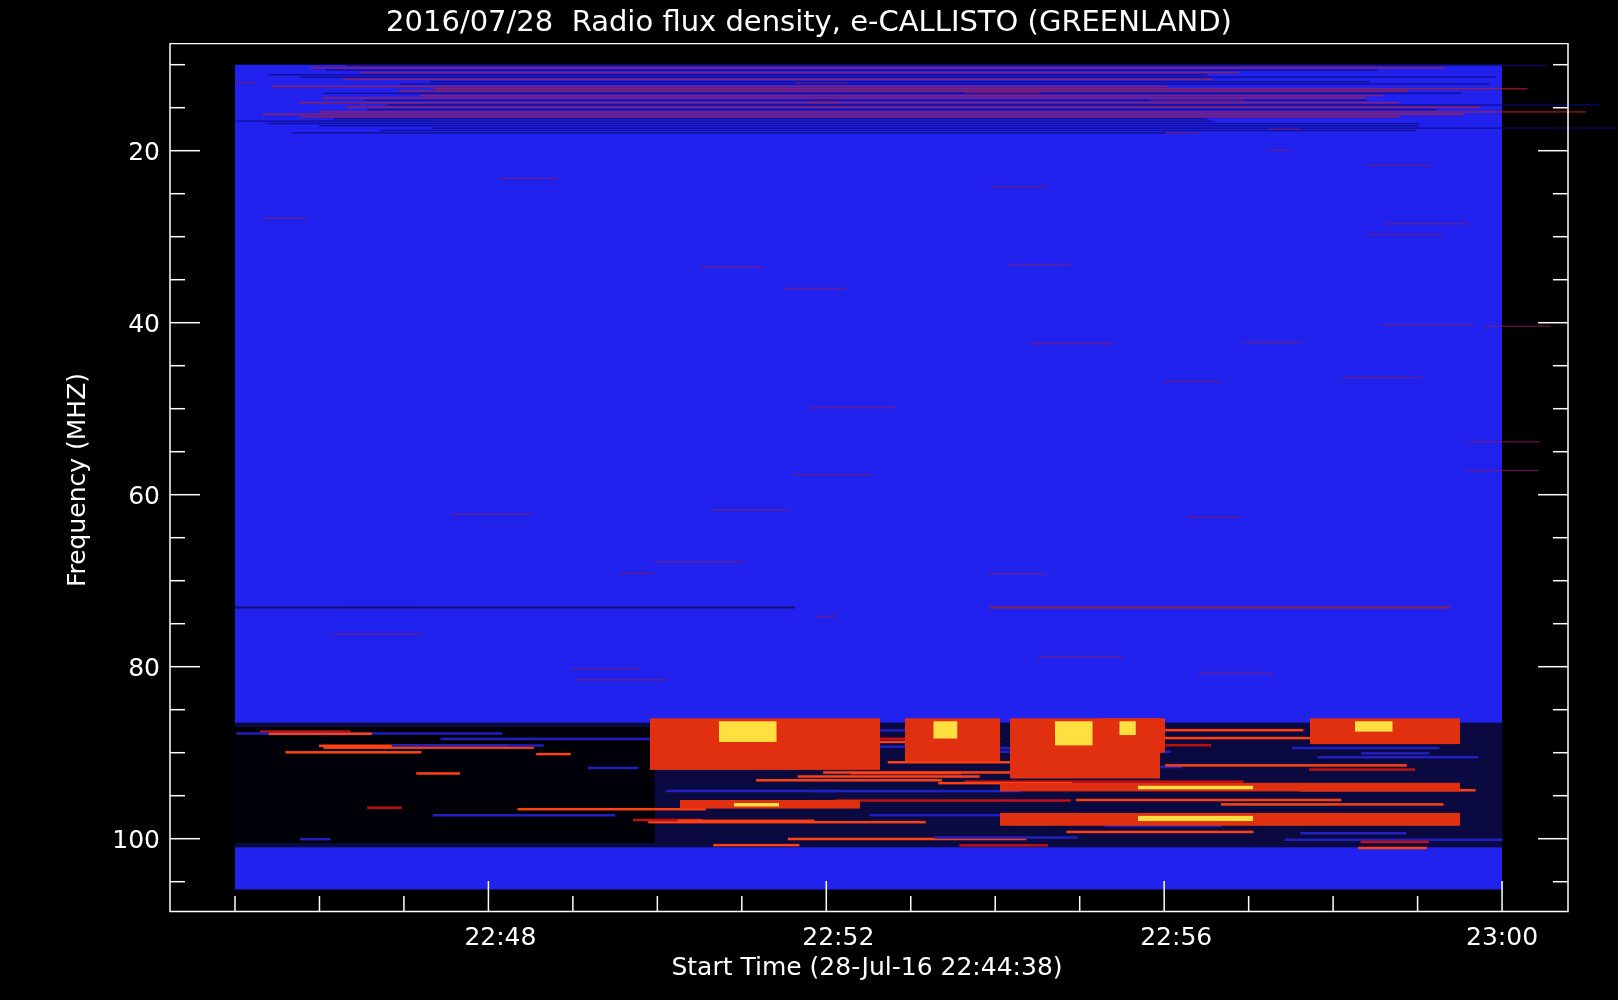 The width and height of the screenshot is (1618, 1000). Describe the element at coordinates (809, 22) in the screenshot. I see `plot-title: 2016/07/28 Radio flux density, e-CALLISTO (GREENLAND)` at that location.